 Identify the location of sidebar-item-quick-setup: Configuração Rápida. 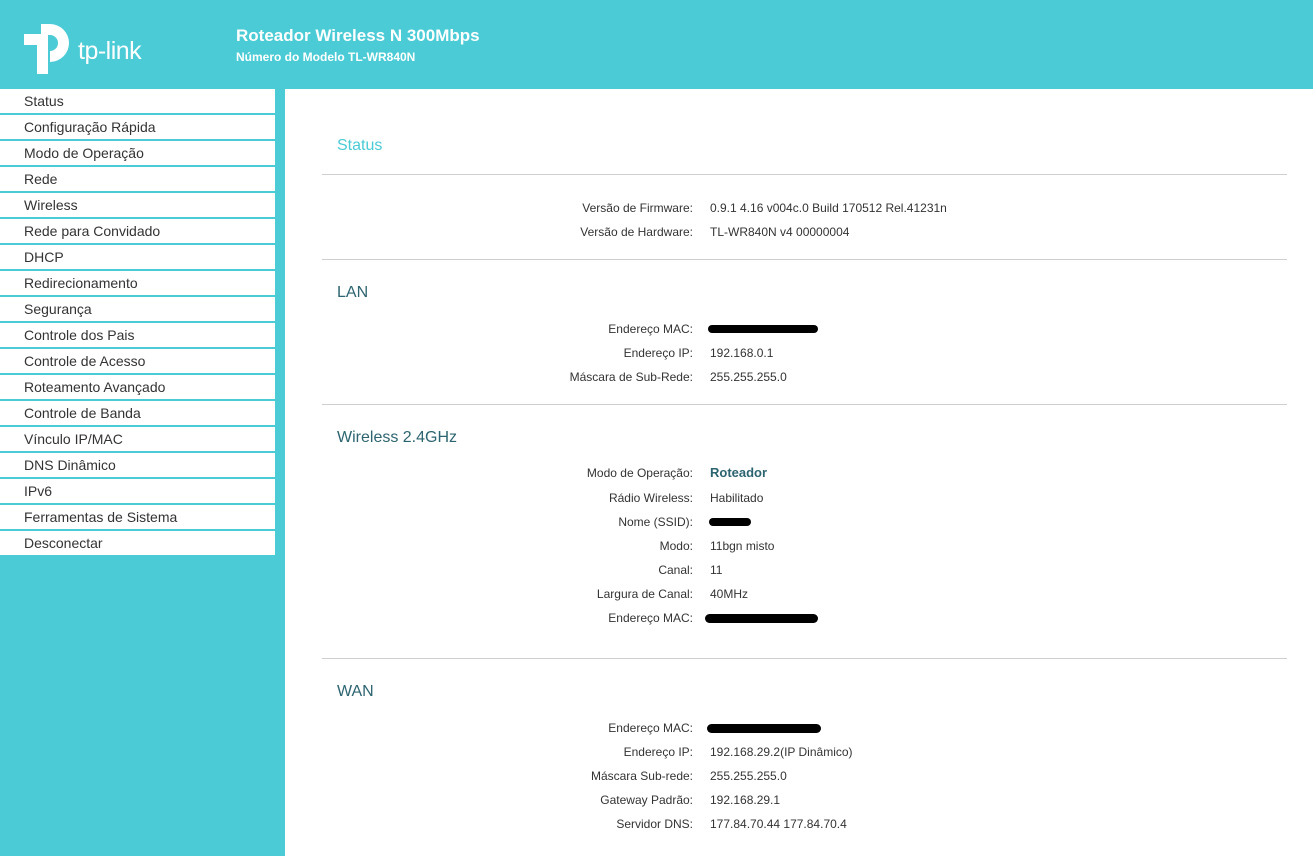
(137, 127).